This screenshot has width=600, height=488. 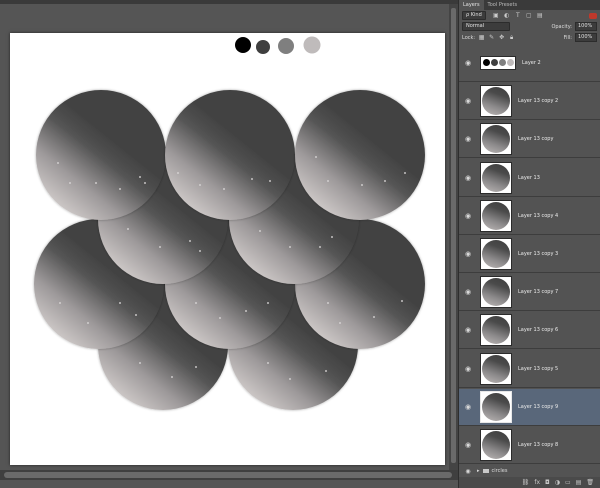 I want to click on layer-row: ◉ Layer 13 copy 2, so click(x=529, y=102).